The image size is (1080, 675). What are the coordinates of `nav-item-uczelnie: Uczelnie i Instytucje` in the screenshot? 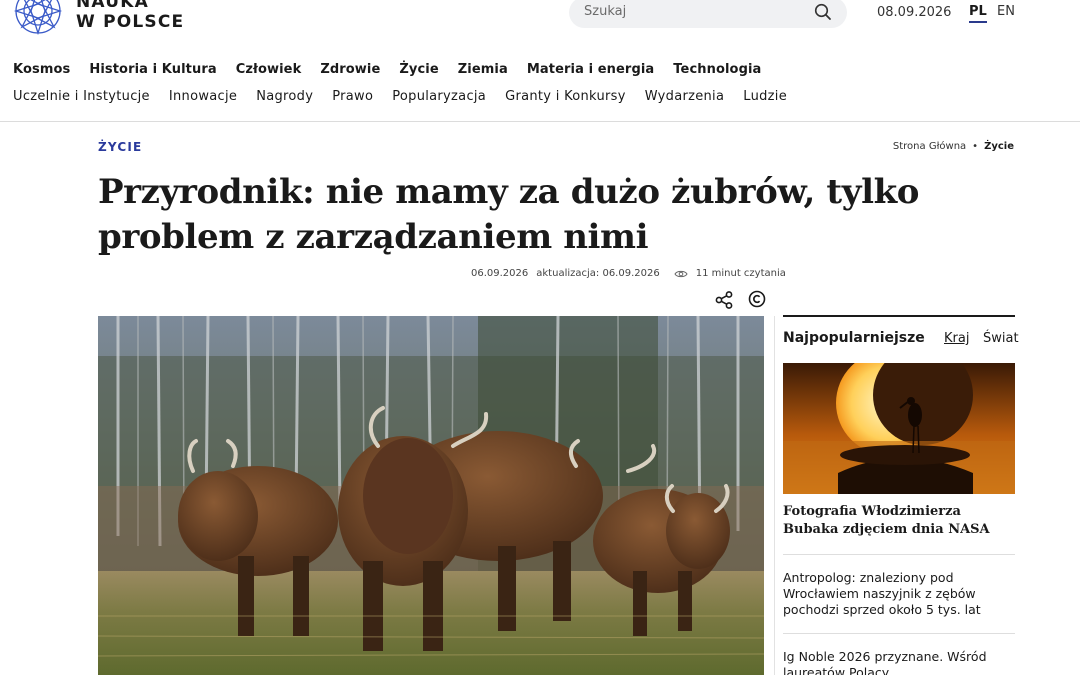 It's located at (81, 96).